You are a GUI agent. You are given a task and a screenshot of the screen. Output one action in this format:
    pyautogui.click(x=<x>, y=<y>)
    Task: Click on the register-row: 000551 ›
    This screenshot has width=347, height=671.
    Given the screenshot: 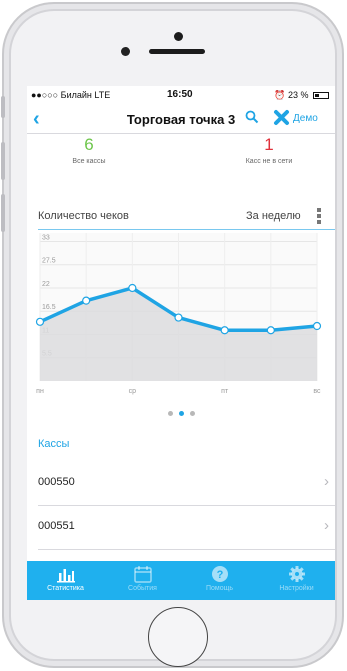 What is the action you would take?
    pyautogui.click(x=186, y=528)
    